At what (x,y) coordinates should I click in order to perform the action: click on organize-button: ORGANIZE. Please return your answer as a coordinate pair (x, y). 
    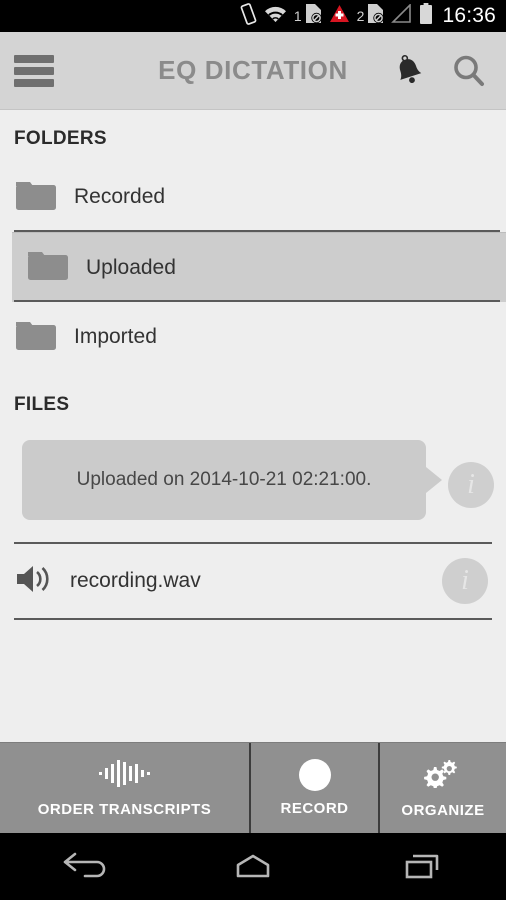
    Looking at the image, I should click on (442, 788).